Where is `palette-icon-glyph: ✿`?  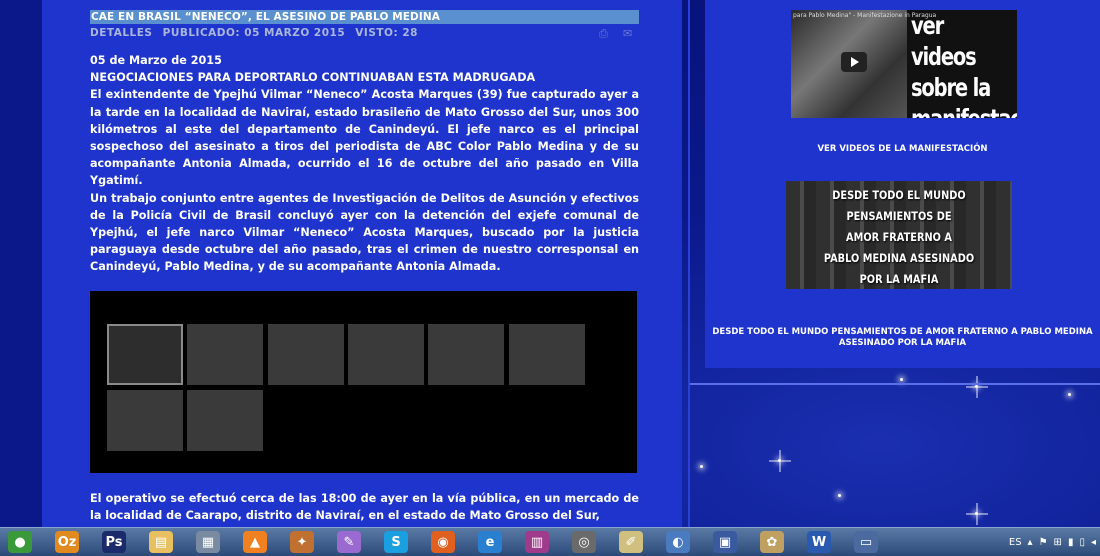
palette-icon-glyph: ✿ is located at coordinates (772, 542).